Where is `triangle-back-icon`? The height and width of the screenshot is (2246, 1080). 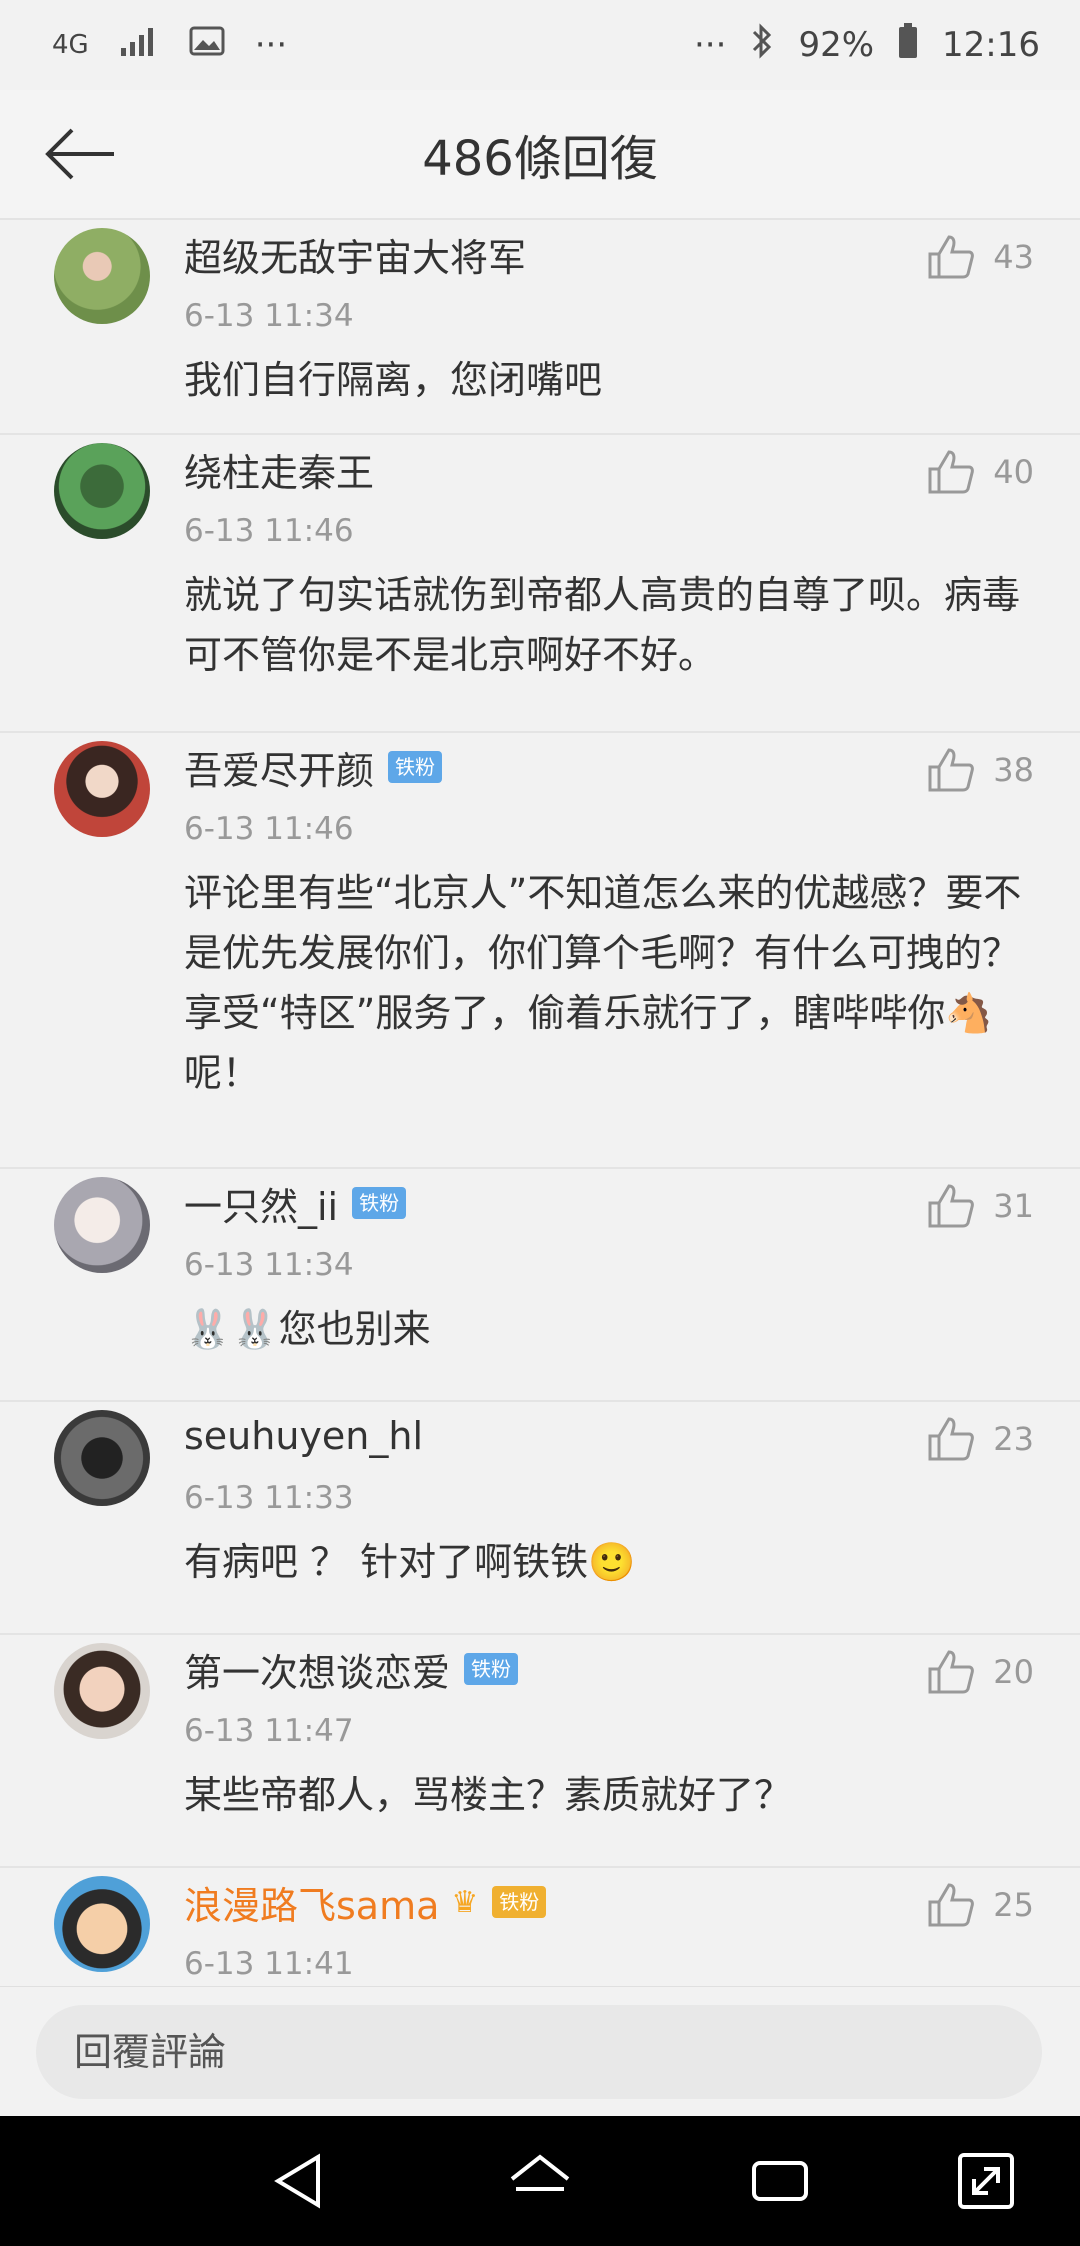
triangle-back-icon is located at coordinates (297, 2181).